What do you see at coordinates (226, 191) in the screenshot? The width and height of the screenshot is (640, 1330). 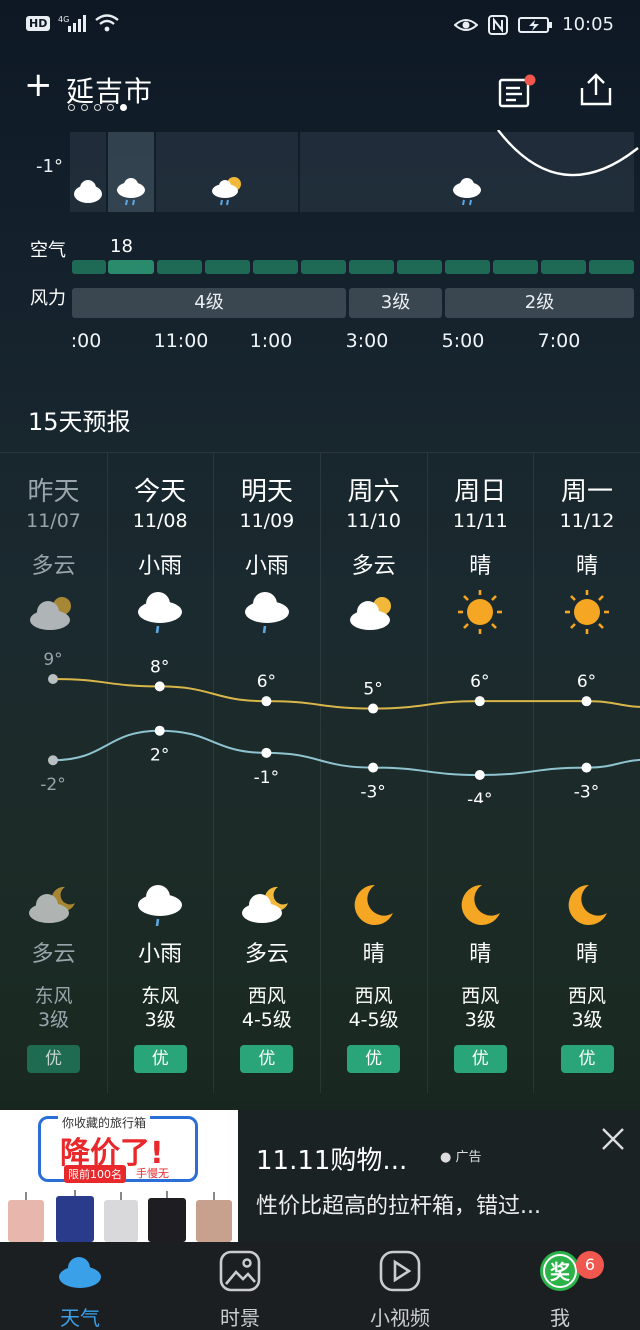 I see `night-rain-icon` at bounding box center [226, 191].